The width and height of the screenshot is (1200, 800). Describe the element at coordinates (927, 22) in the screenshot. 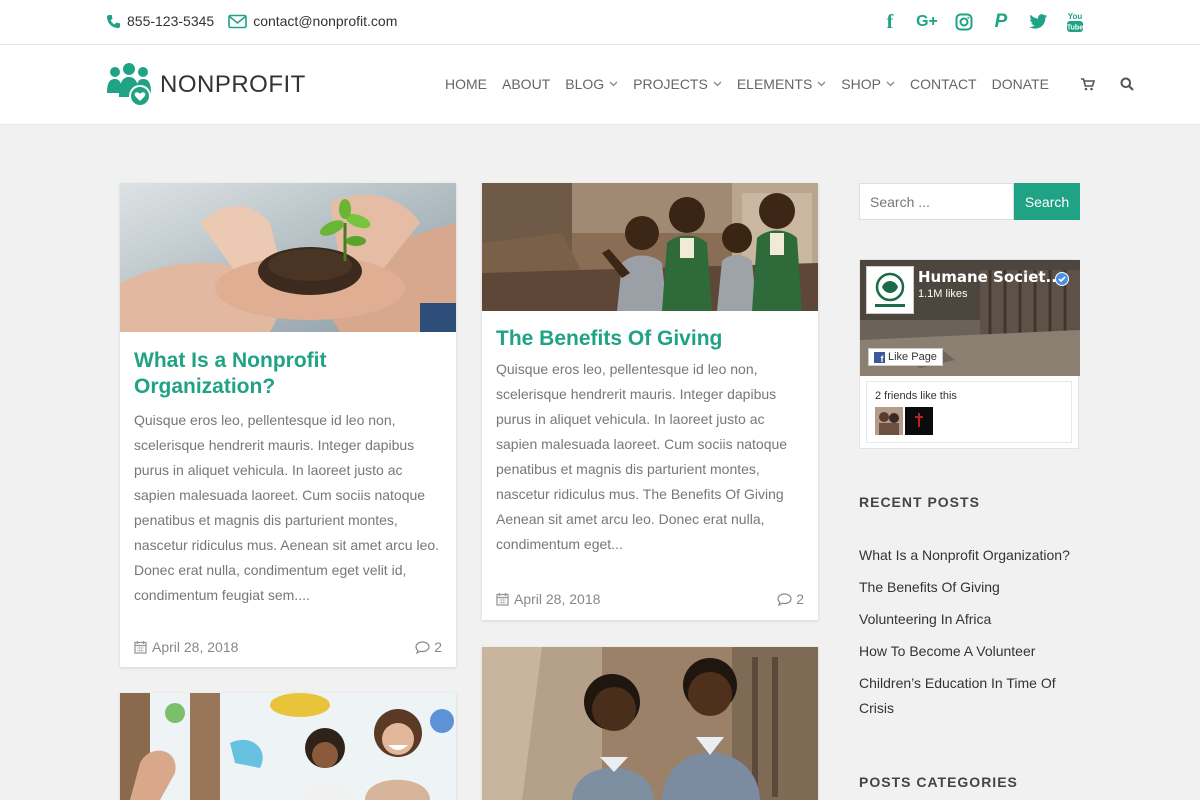

I see `google-plus-icon: G+` at that location.